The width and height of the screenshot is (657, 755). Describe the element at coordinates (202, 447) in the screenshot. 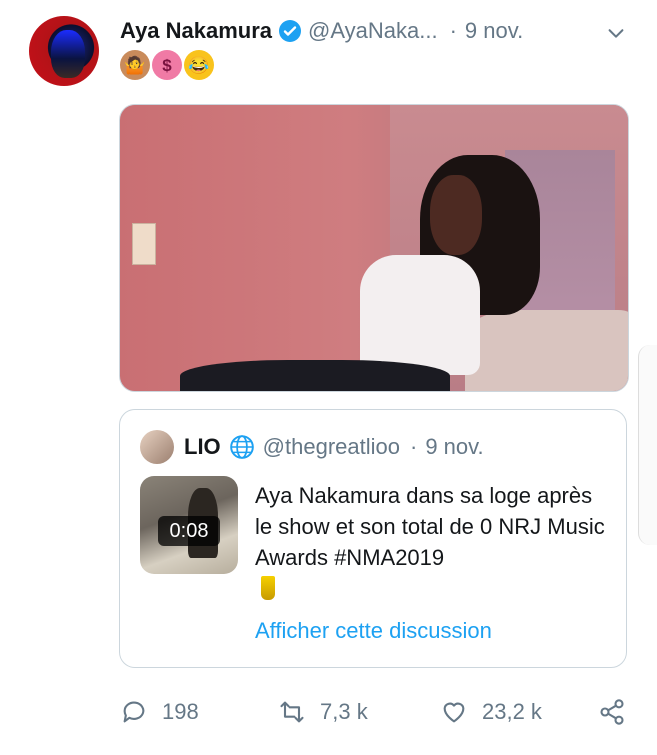

I see `quoted-author-name: LIO` at that location.